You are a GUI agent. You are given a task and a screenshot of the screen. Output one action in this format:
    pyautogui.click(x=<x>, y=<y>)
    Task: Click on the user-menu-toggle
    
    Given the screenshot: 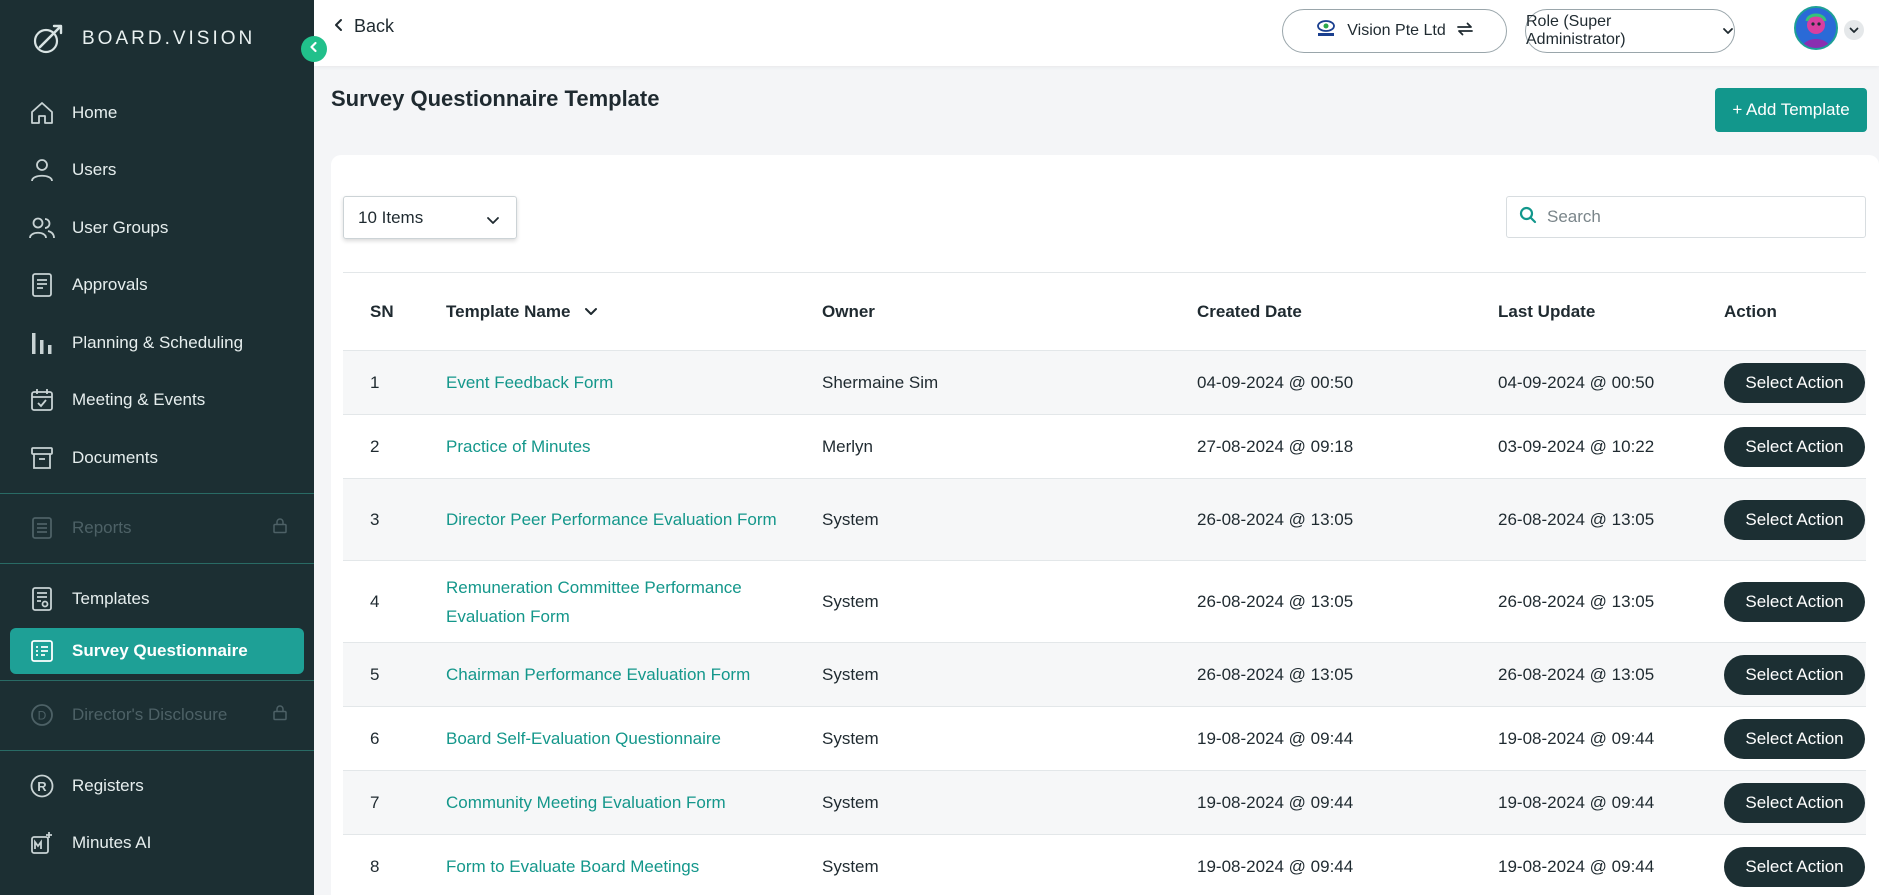 What is the action you would take?
    pyautogui.click(x=1854, y=30)
    